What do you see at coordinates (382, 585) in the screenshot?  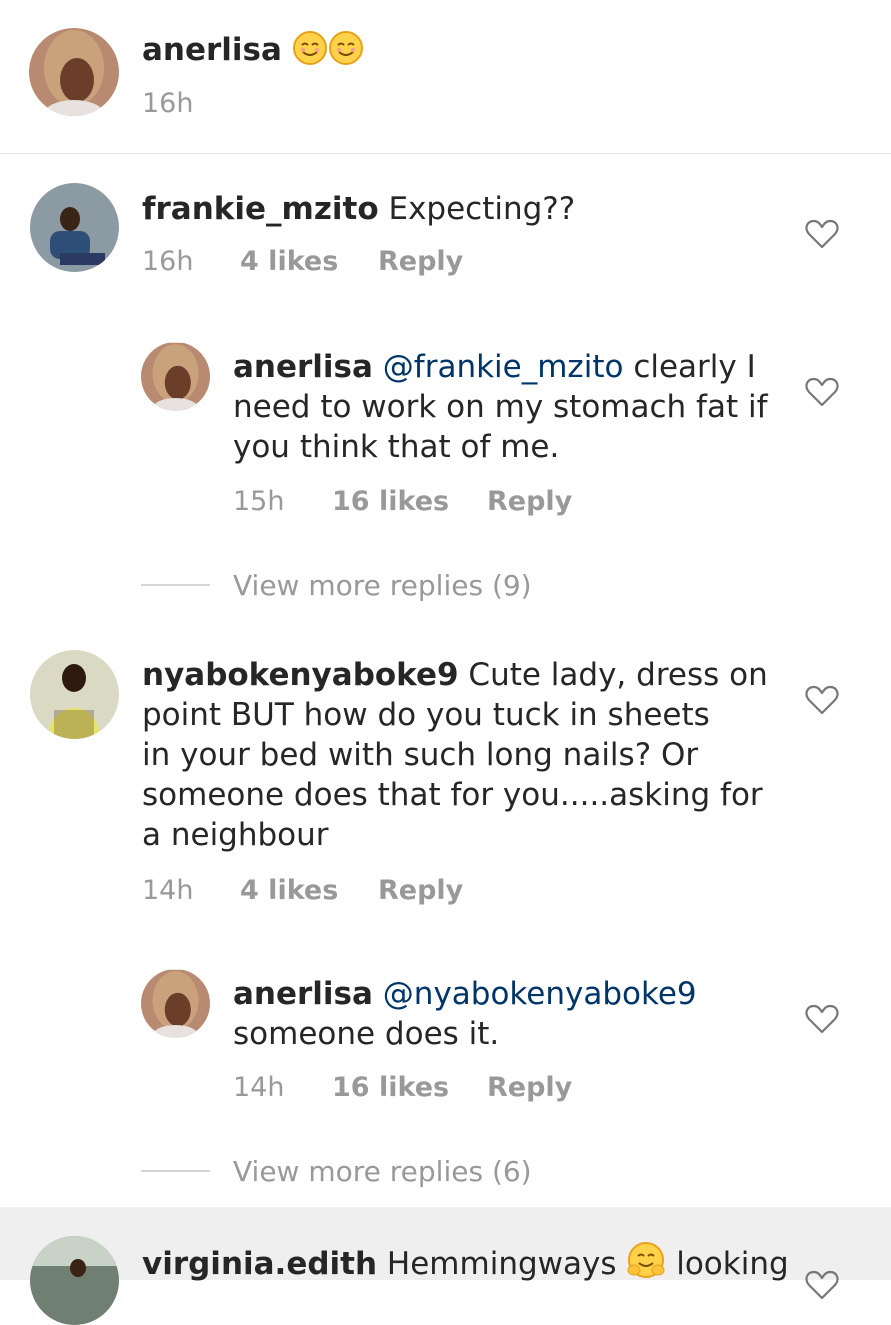 I see `view-more-replies-button: View more replies (9)` at bounding box center [382, 585].